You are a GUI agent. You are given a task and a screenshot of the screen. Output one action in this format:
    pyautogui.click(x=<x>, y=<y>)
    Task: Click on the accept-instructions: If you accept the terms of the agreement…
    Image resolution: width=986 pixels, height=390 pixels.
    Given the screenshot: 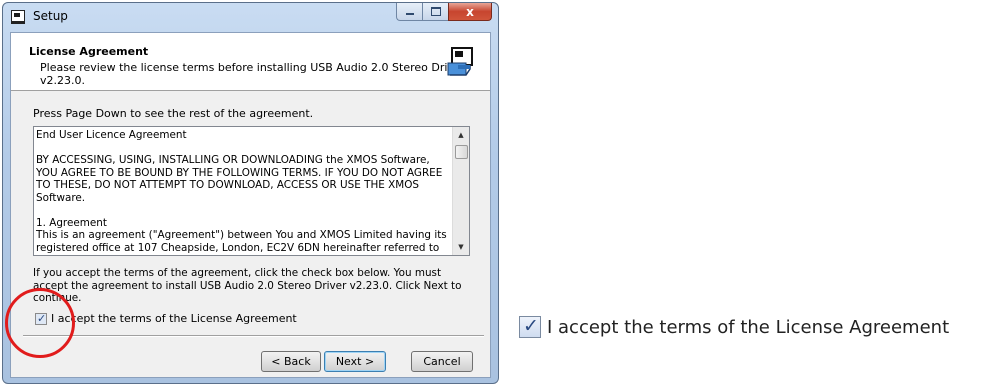 What is the action you would take?
    pyautogui.click(x=247, y=285)
    